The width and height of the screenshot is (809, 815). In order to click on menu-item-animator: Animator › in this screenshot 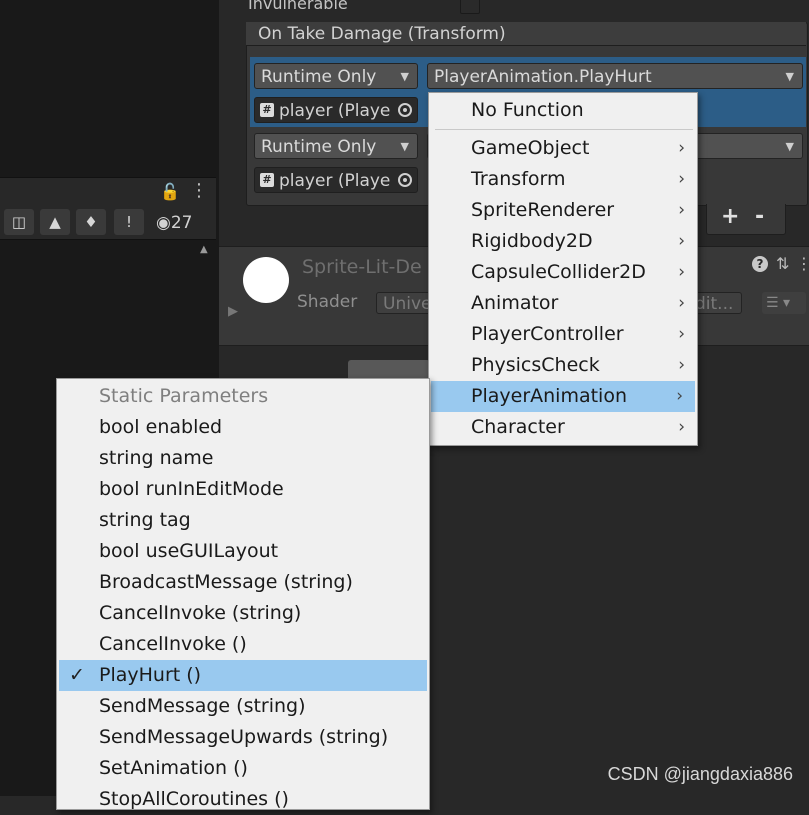, I will do `click(563, 303)`.